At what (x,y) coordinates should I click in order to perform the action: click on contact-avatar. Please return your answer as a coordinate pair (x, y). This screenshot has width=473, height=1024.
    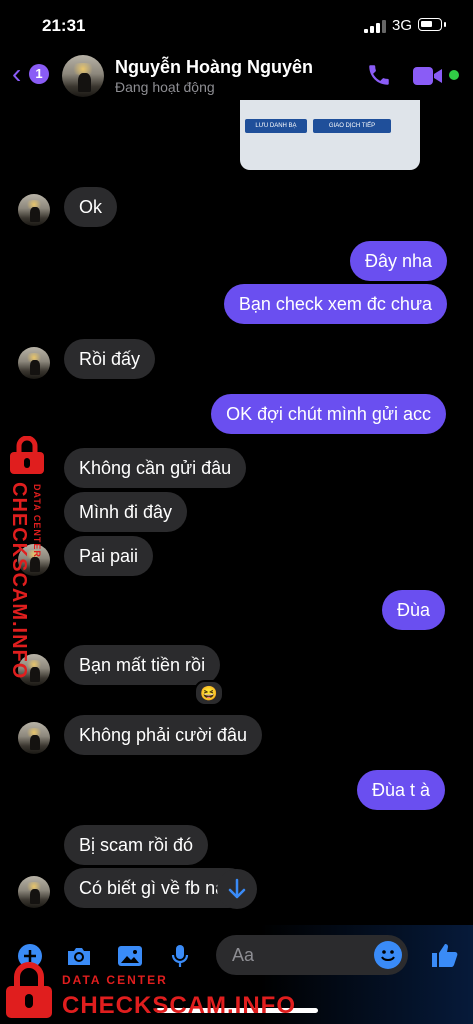
    Looking at the image, I should click on (83, 76).